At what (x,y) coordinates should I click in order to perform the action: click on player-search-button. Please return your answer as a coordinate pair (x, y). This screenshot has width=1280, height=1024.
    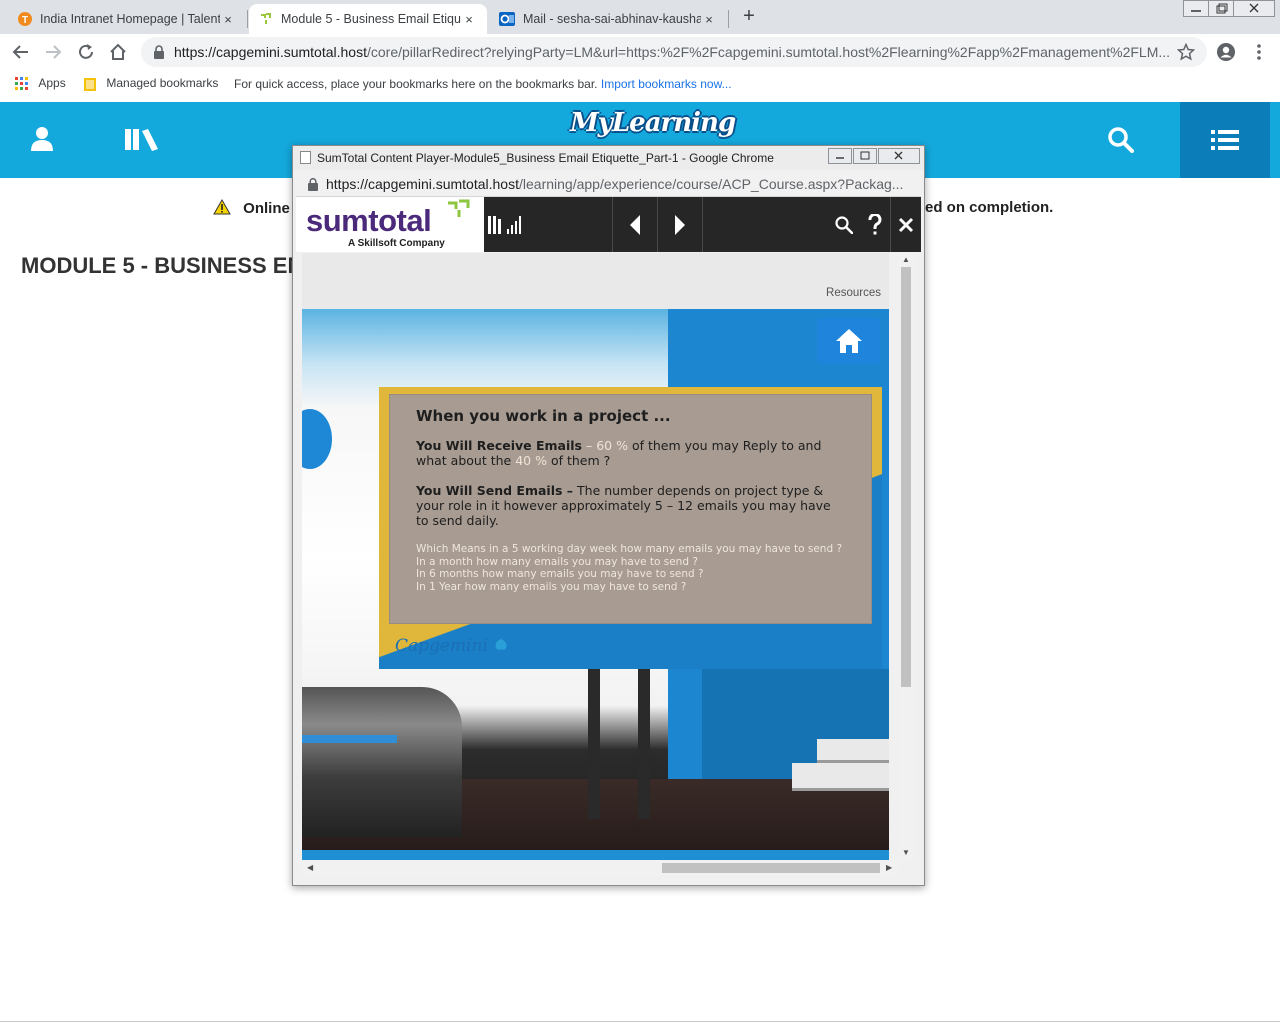
    Looking at the image, I should click on (844, 224).